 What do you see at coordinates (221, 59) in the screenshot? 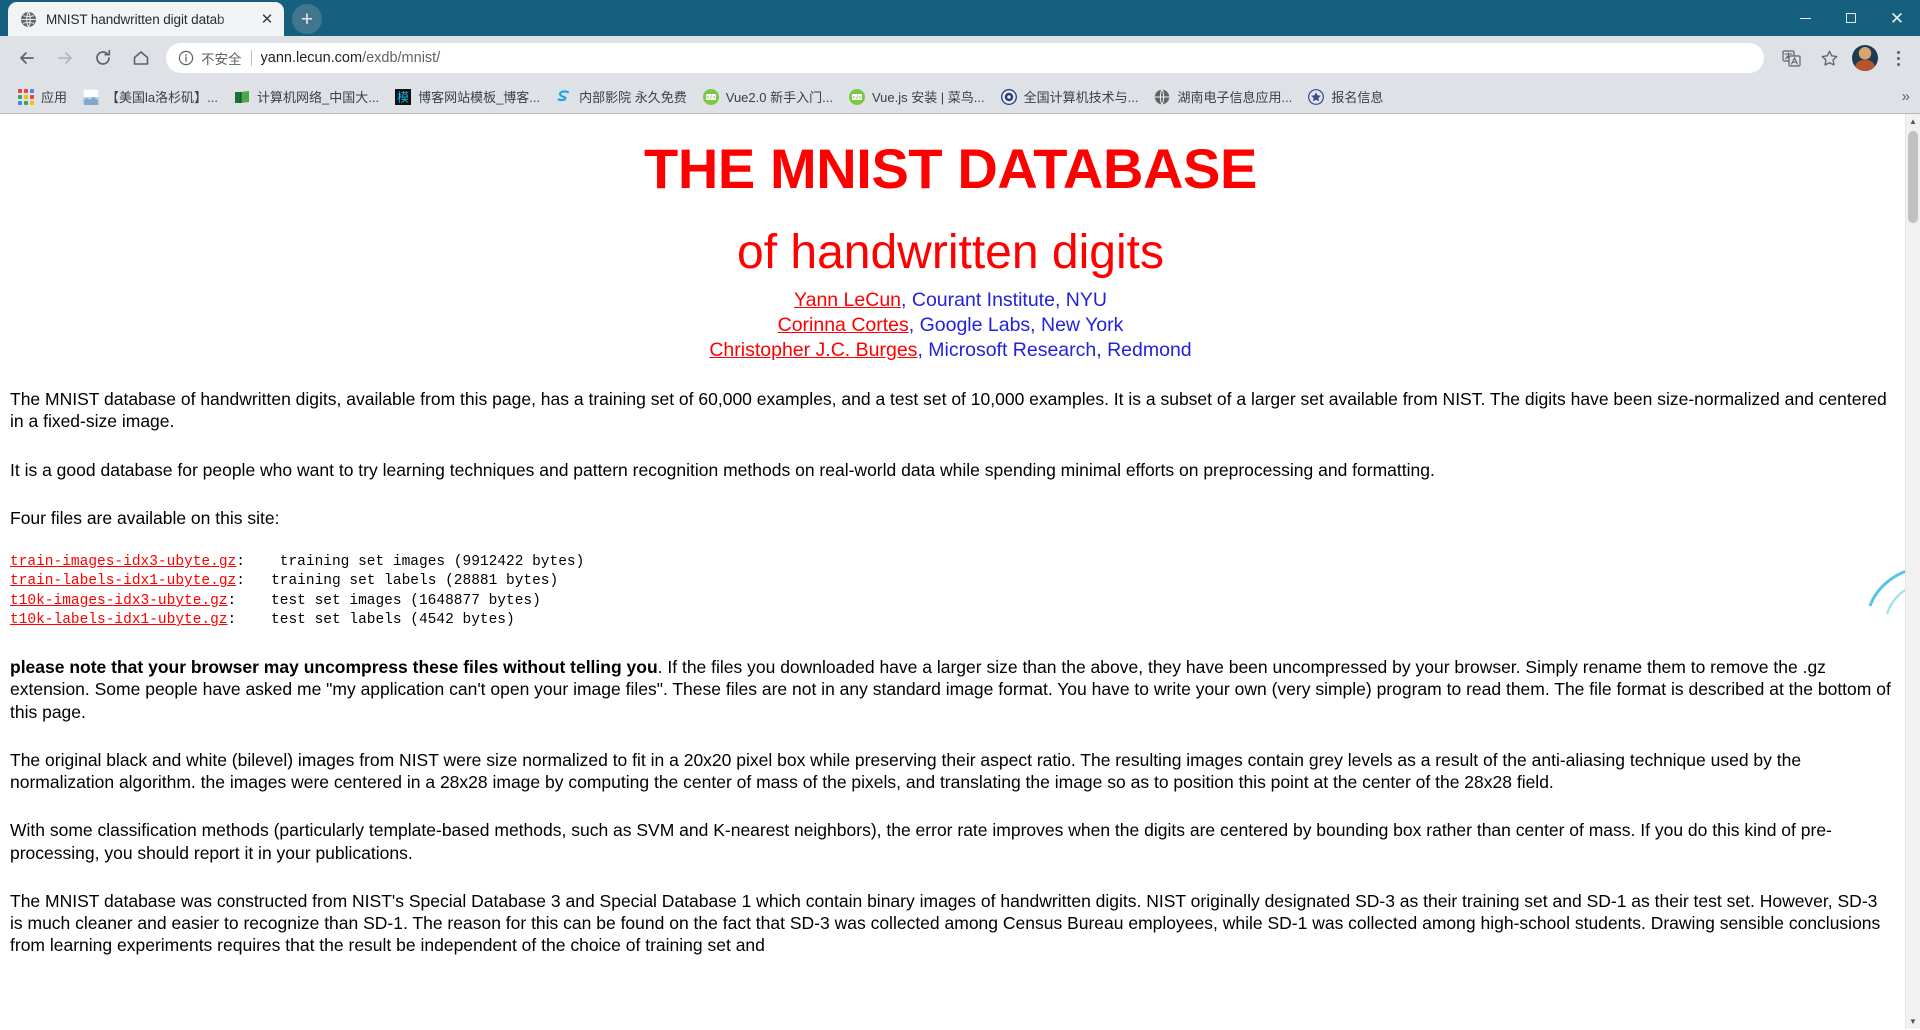
I see `security-status-label: 不安全` at bounding box center [221, 59].